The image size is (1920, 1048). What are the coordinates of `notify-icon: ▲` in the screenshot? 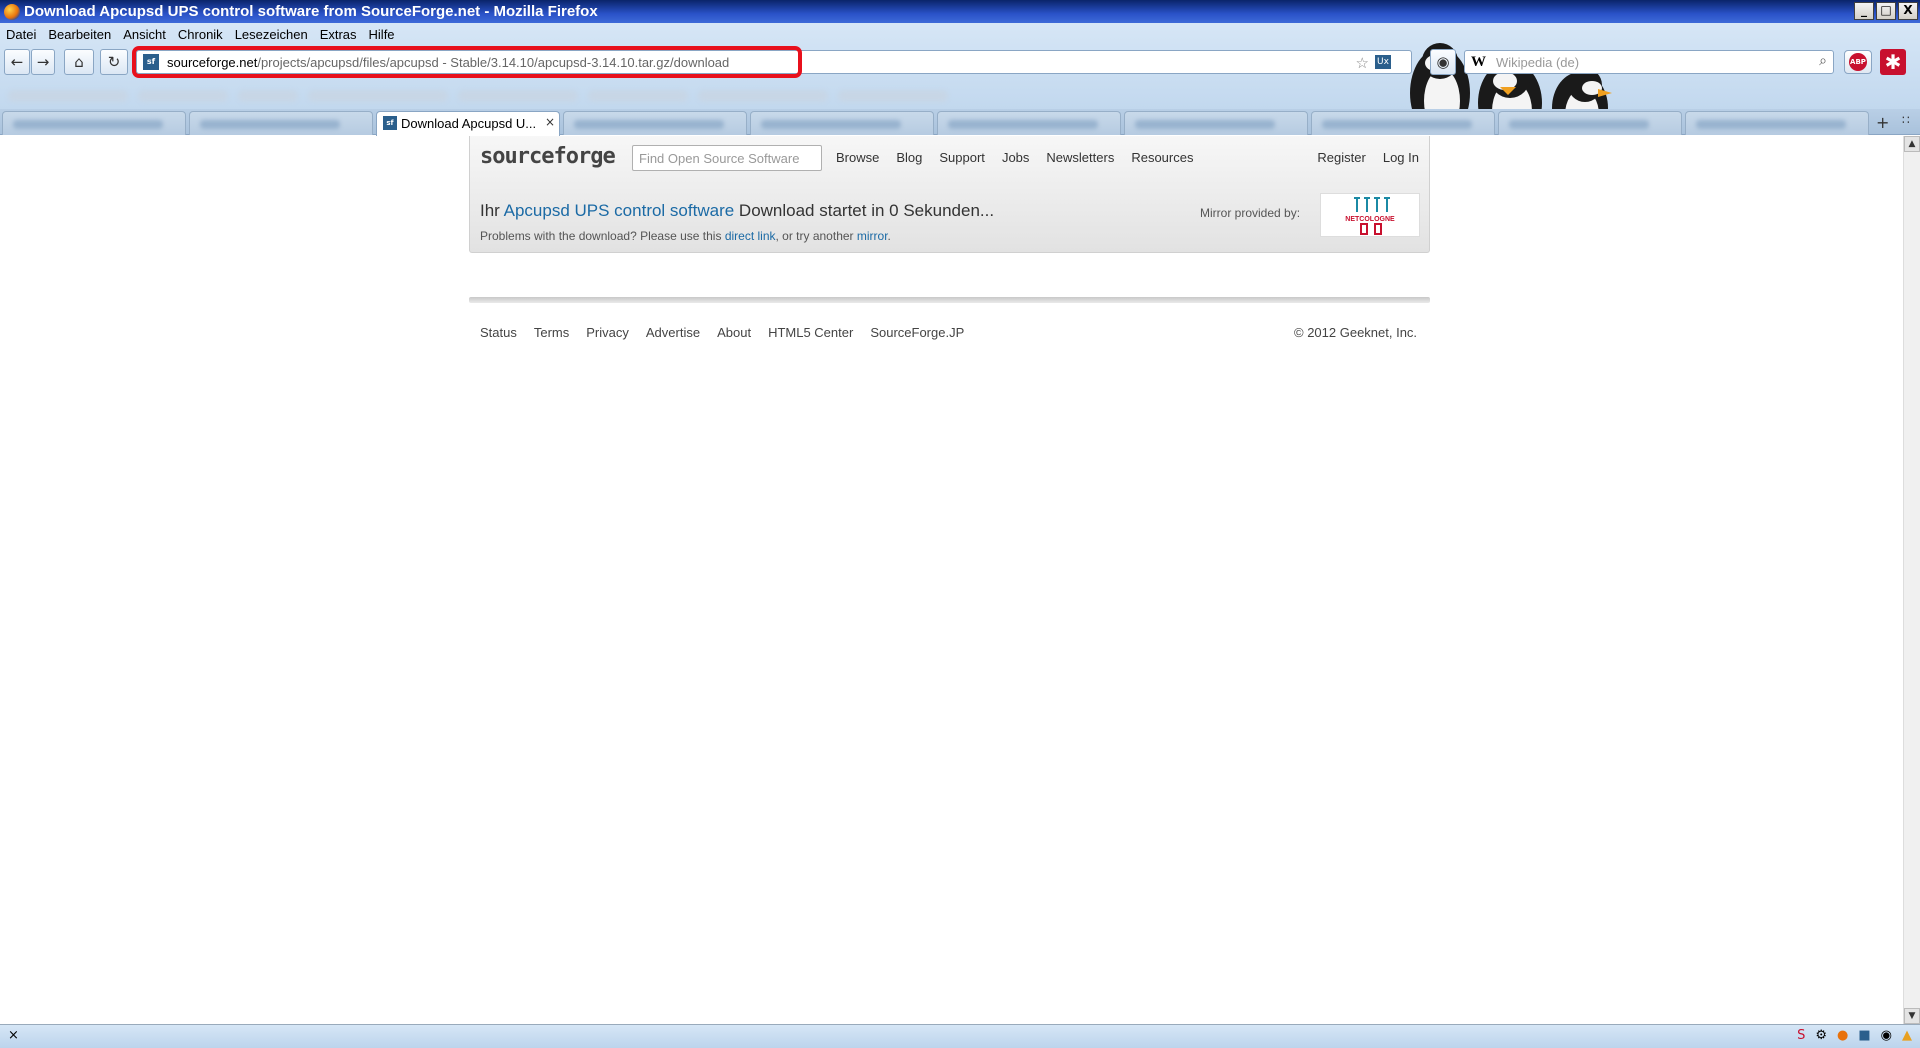 It's located at (1907, 1035).